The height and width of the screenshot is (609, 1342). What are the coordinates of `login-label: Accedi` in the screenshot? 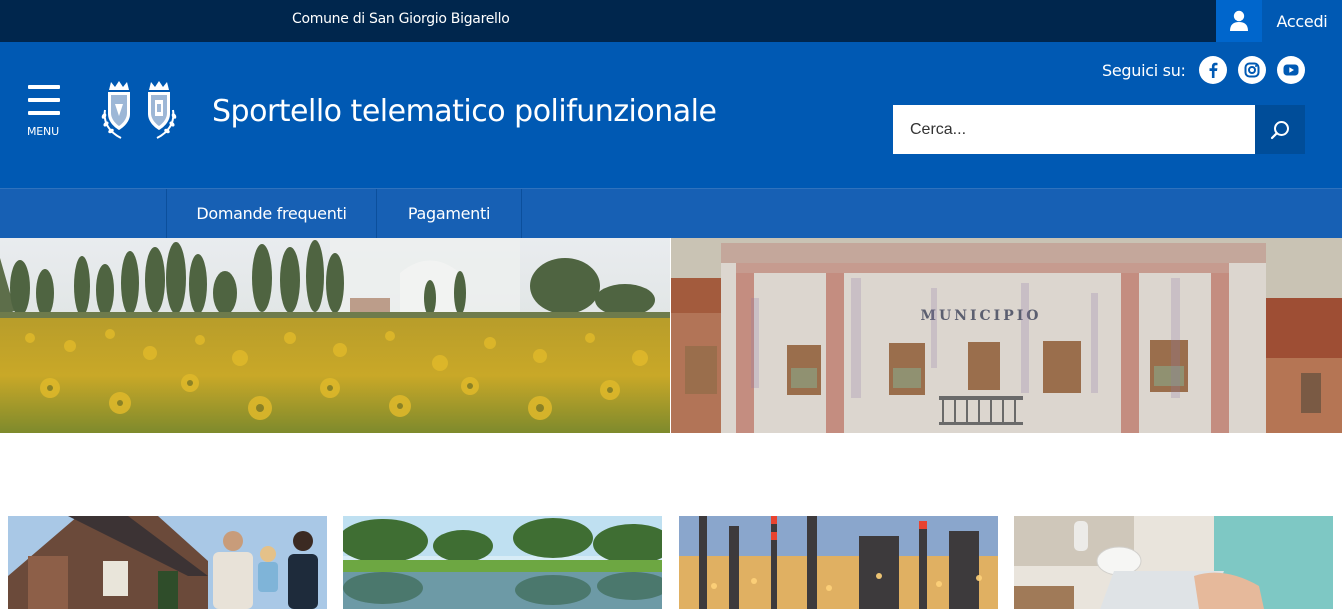 It's located at (1302, 21).